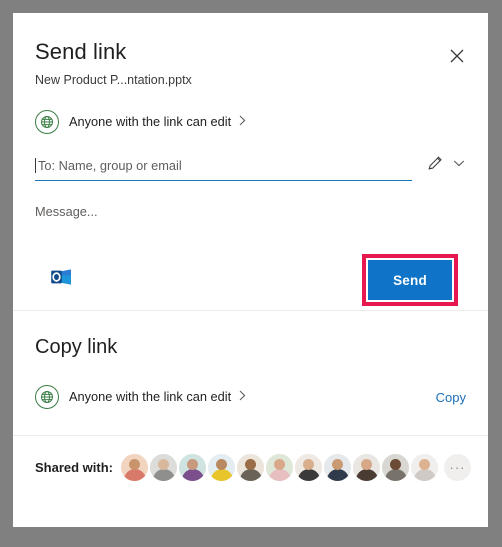 This screenshot has height=547, width=502. I want to click on recipients-row: To: Name, group or email, so click(250, 167).